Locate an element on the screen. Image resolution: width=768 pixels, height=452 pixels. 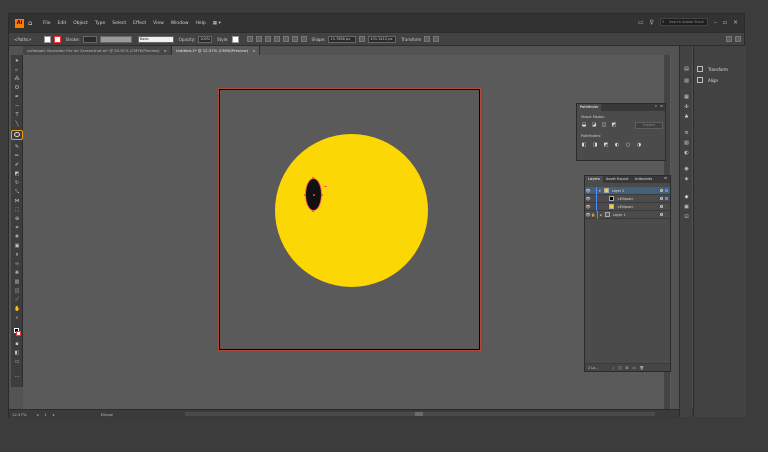
previous-artboard-icon: ◂ is located at coordinates (37, 414).